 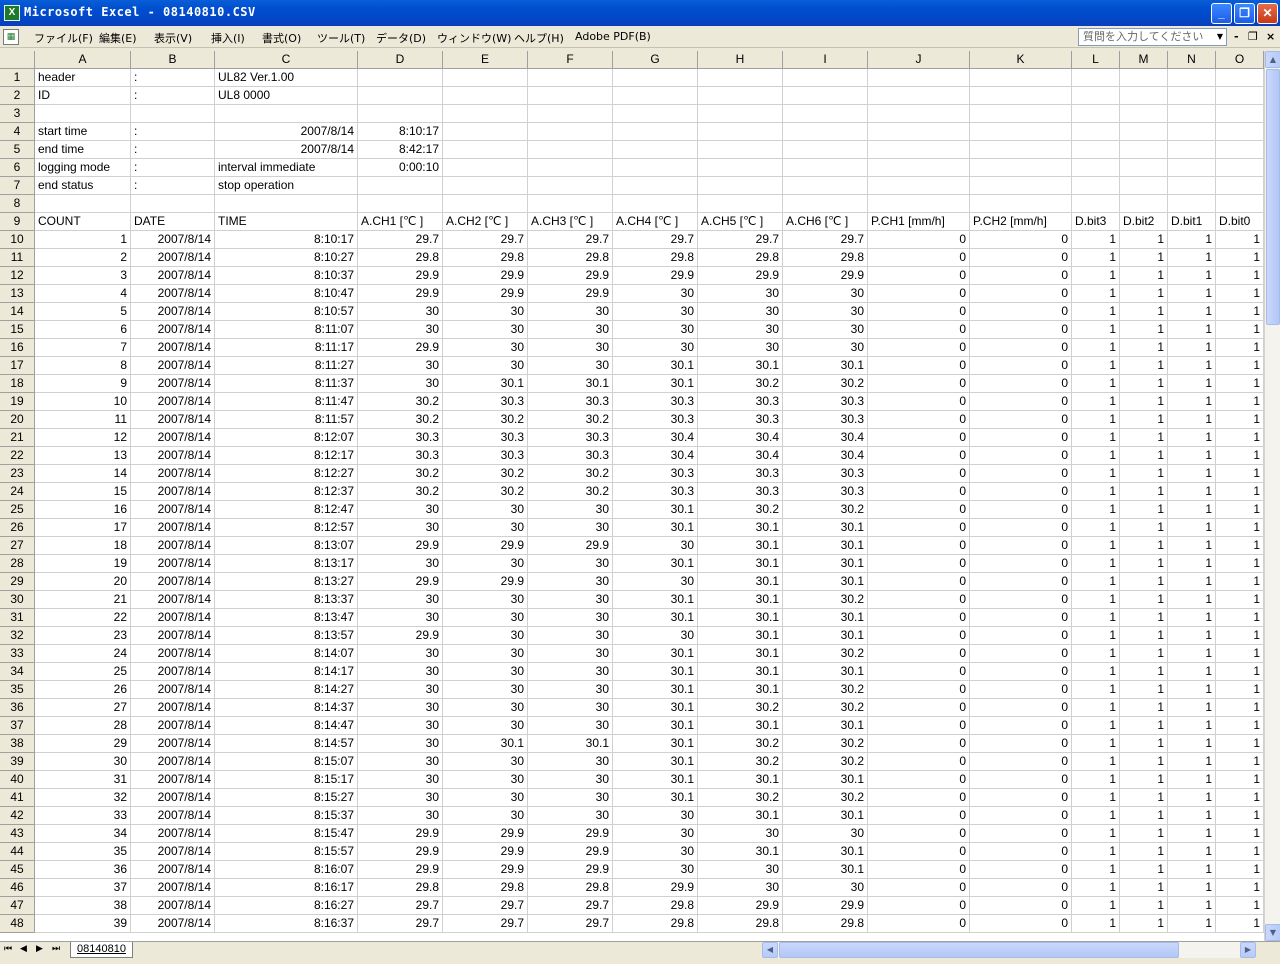 I want to click on cell-e16: 30, so click(x=485, y=348).